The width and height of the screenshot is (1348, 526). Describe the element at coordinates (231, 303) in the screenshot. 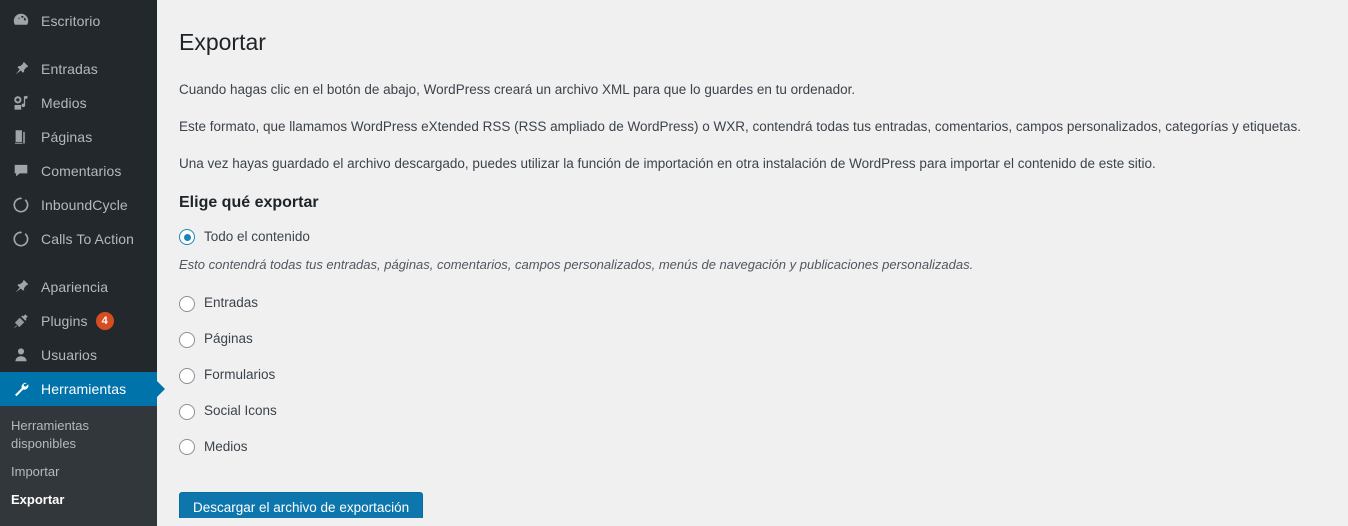

I see `radio-label-entradas: Entradas` at that location.